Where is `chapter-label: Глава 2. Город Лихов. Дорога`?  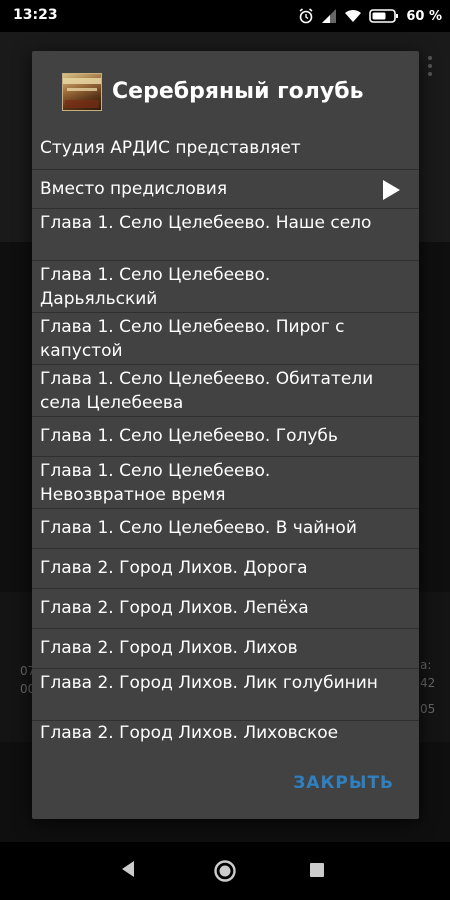
chapter-label: Глава 2. Город Лихов. Дорога is located at coordinates (174, 568).